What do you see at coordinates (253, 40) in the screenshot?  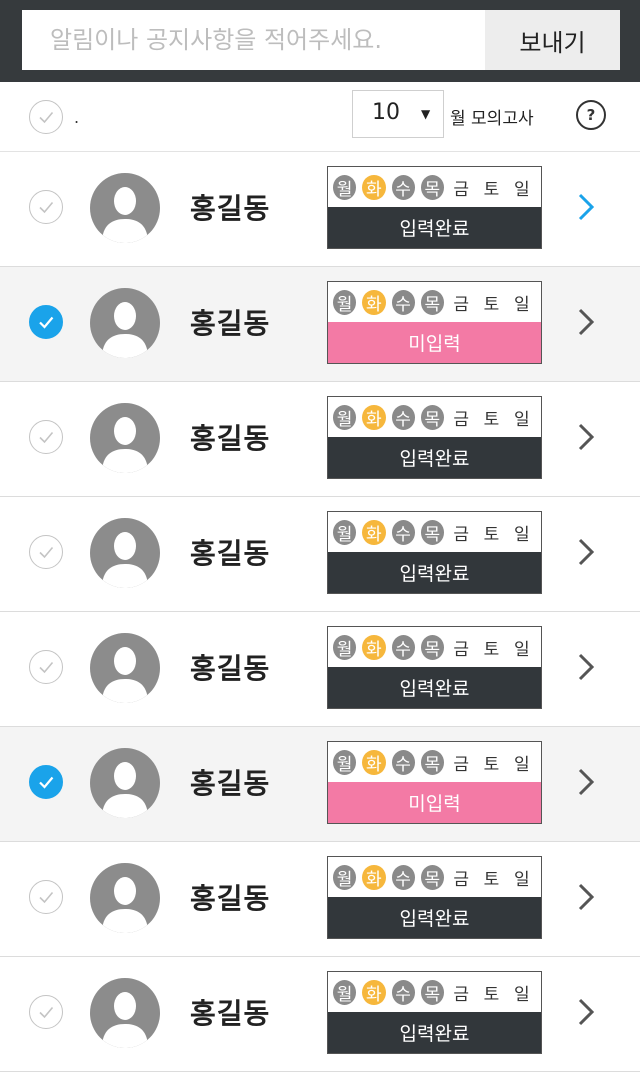 I see `notice-input` at bounding box center [253, 40].